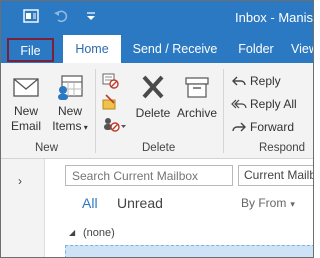 The image size is (320, 258). Describe the element at coordinates (67, 126) in the screenshot. I see `new-items-text: Items` at that location.